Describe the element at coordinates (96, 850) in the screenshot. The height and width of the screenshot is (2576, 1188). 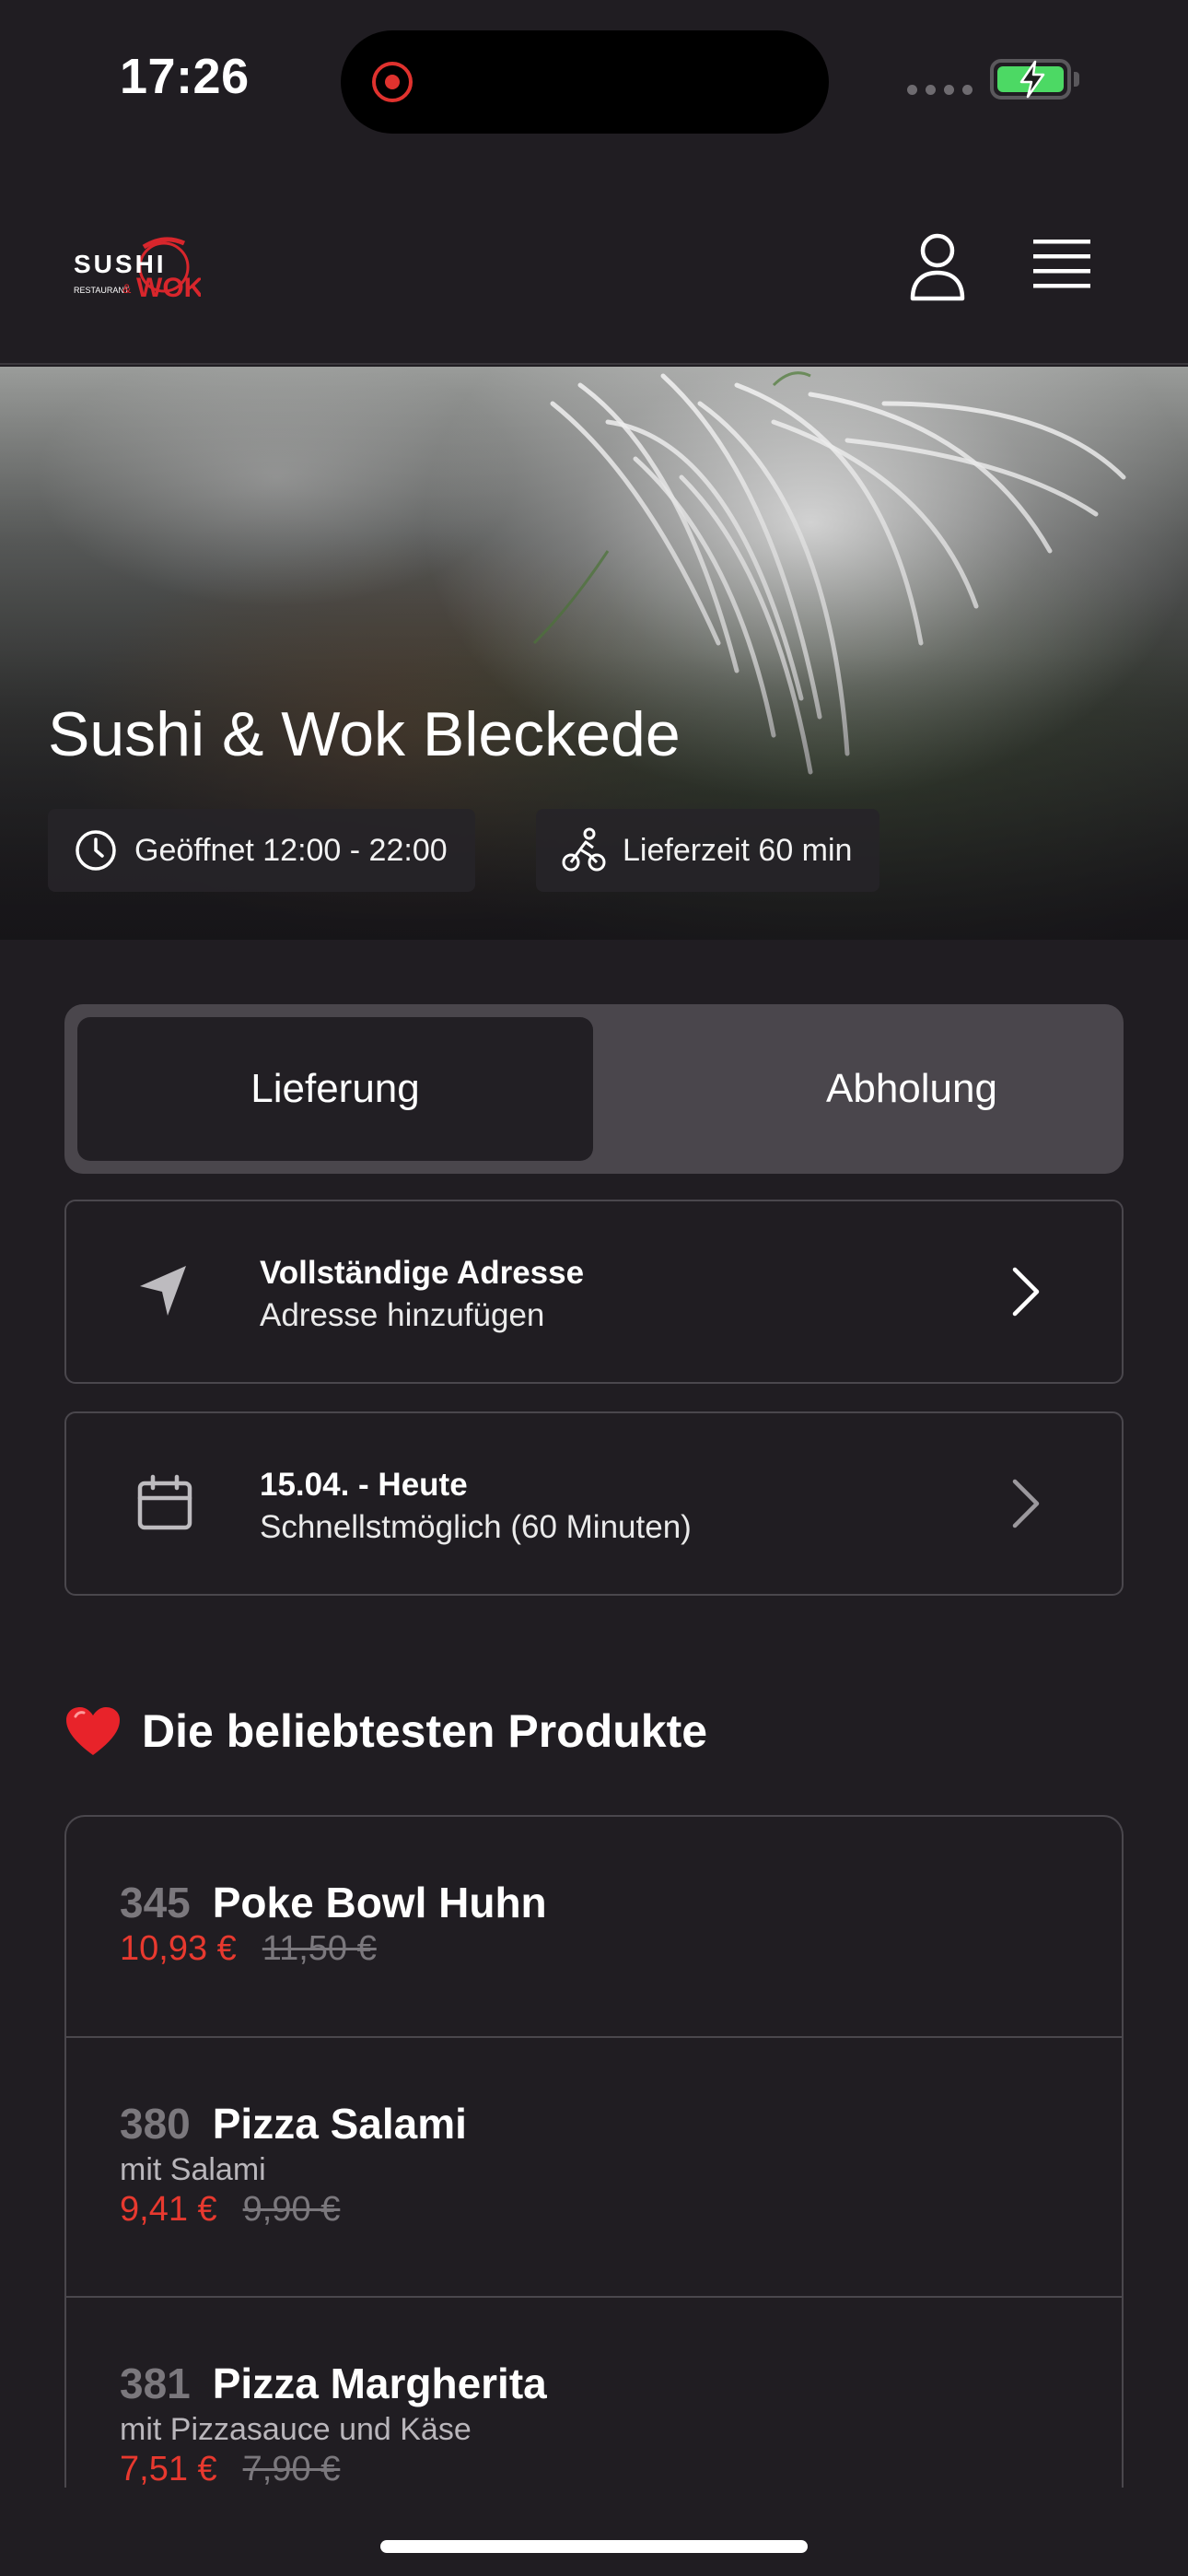
I see `clock-icon` at that location.